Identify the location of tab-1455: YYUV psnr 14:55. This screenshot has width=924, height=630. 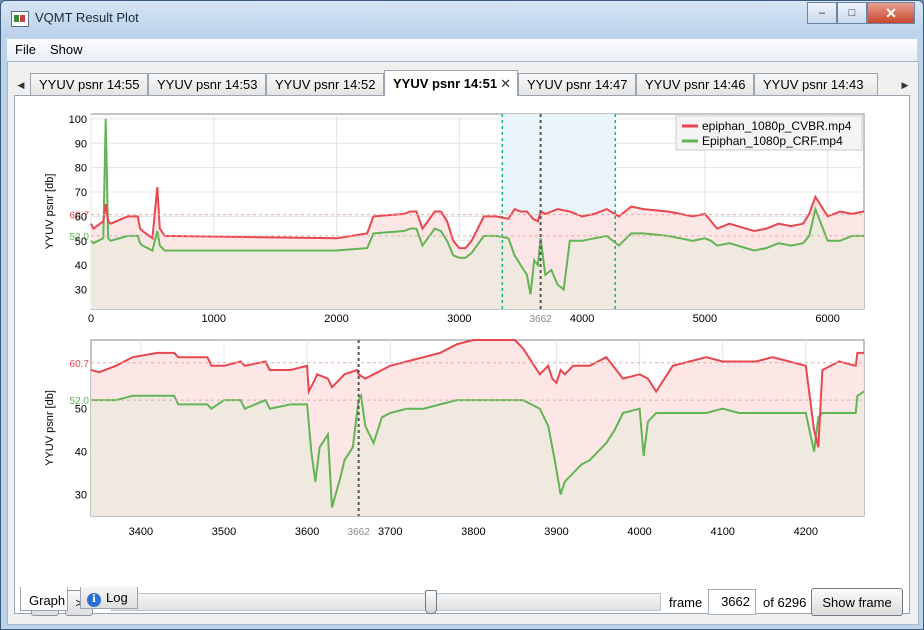
(89, 84).